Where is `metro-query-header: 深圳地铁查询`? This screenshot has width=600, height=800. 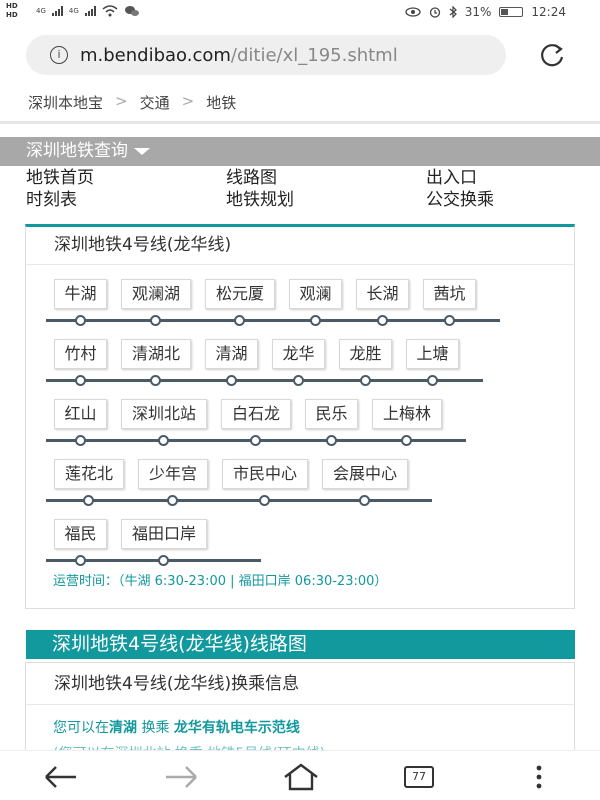 metro-query-header: 深圳地铁查询 is located at coordinates (300, 151).